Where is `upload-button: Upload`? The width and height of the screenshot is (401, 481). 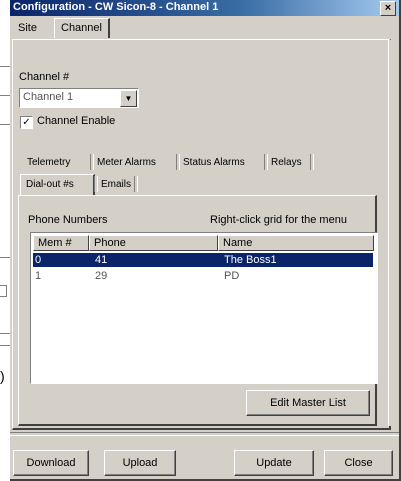 upload-button: Upload is located at coordinates (140, 463).